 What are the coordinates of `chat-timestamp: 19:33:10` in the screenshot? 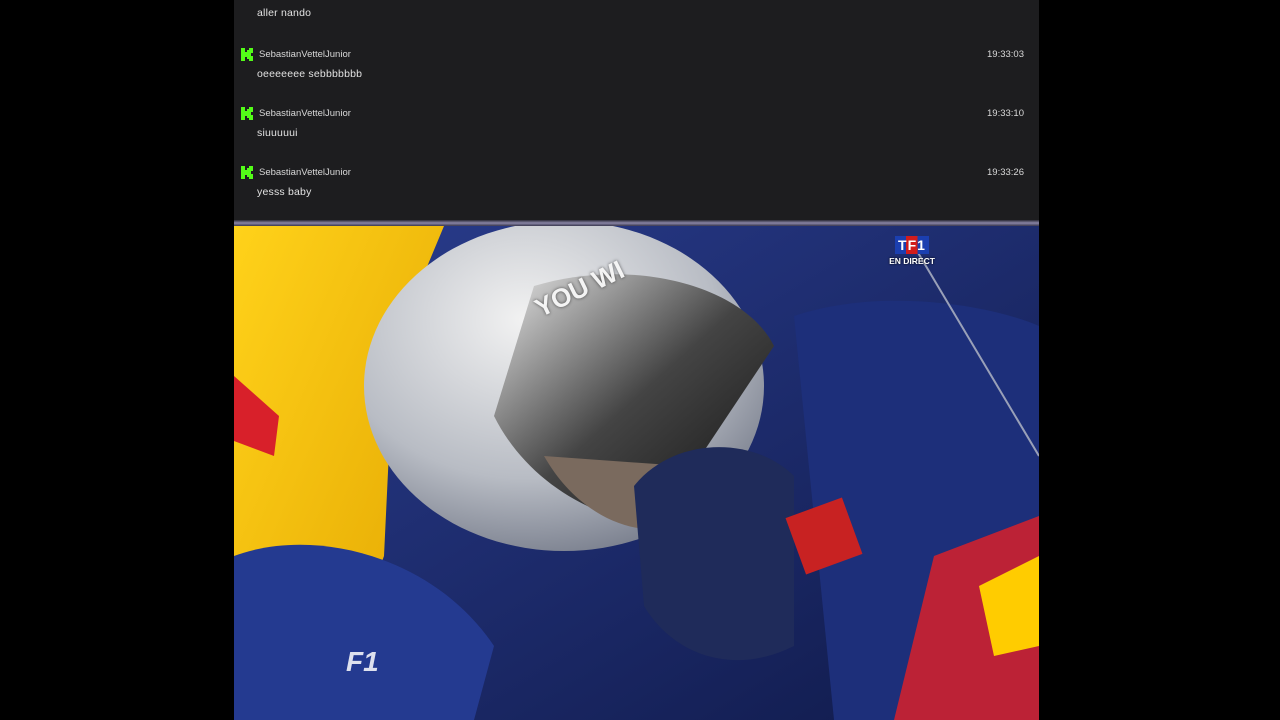 It's located at (1005, 113).